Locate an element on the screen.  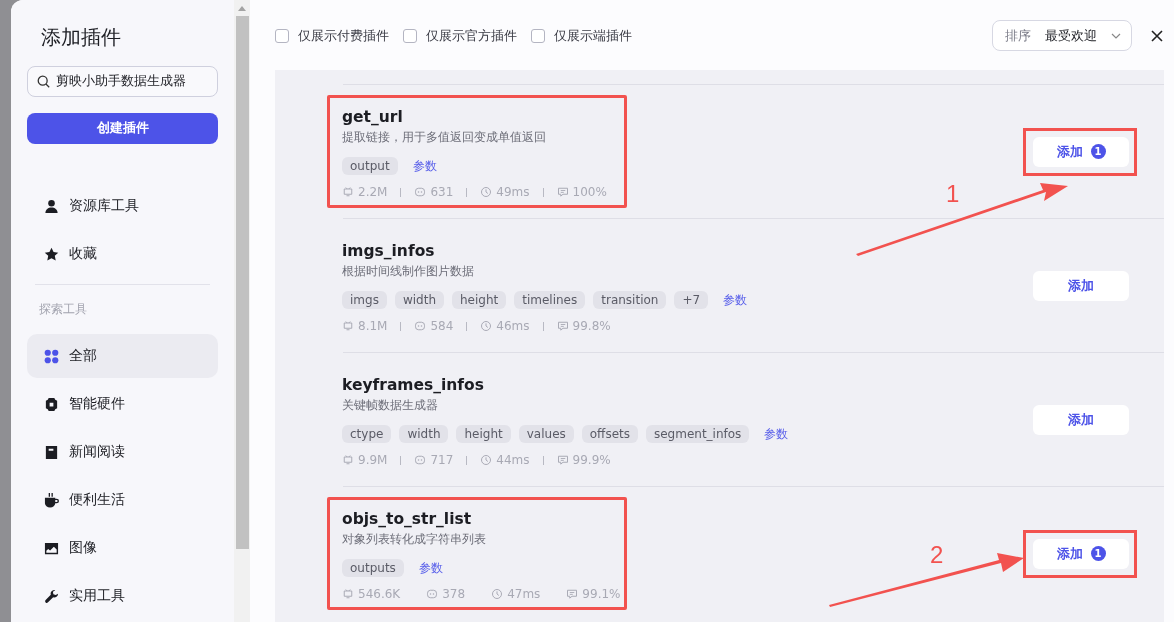
plugin-description: 提取链接，用于多值返回变成单值返回 is located at coordinates (444, 137).